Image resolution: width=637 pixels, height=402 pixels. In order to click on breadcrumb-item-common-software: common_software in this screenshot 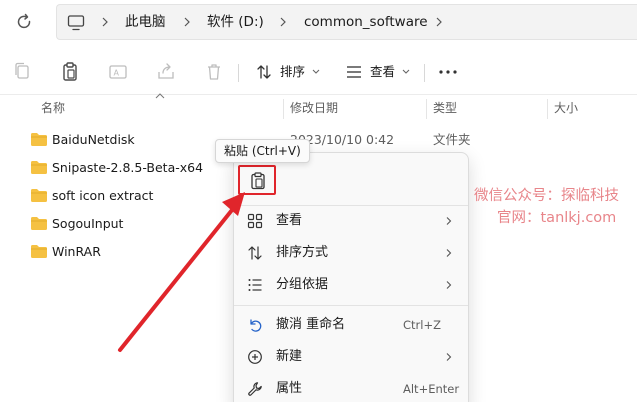, I will do `click(366, 23)`.